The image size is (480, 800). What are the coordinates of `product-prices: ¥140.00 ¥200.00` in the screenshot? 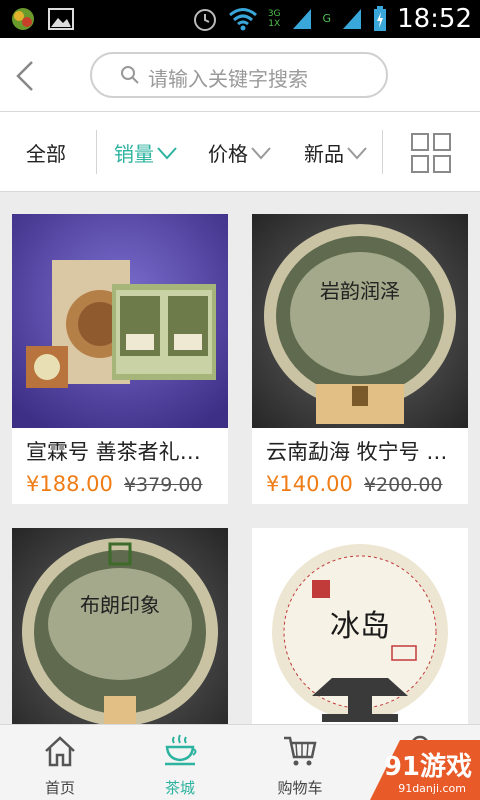 It's located at (354, 484).